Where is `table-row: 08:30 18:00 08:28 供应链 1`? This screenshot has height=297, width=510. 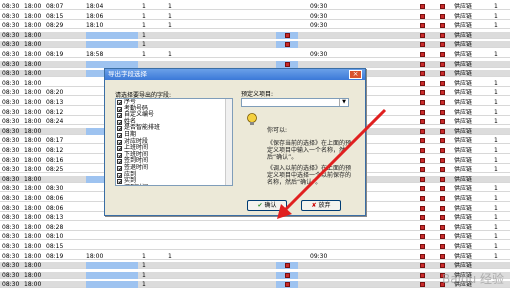
table-row: 08:30 18:00 08:28 供应链 1 is located at coordinates (255, 227).